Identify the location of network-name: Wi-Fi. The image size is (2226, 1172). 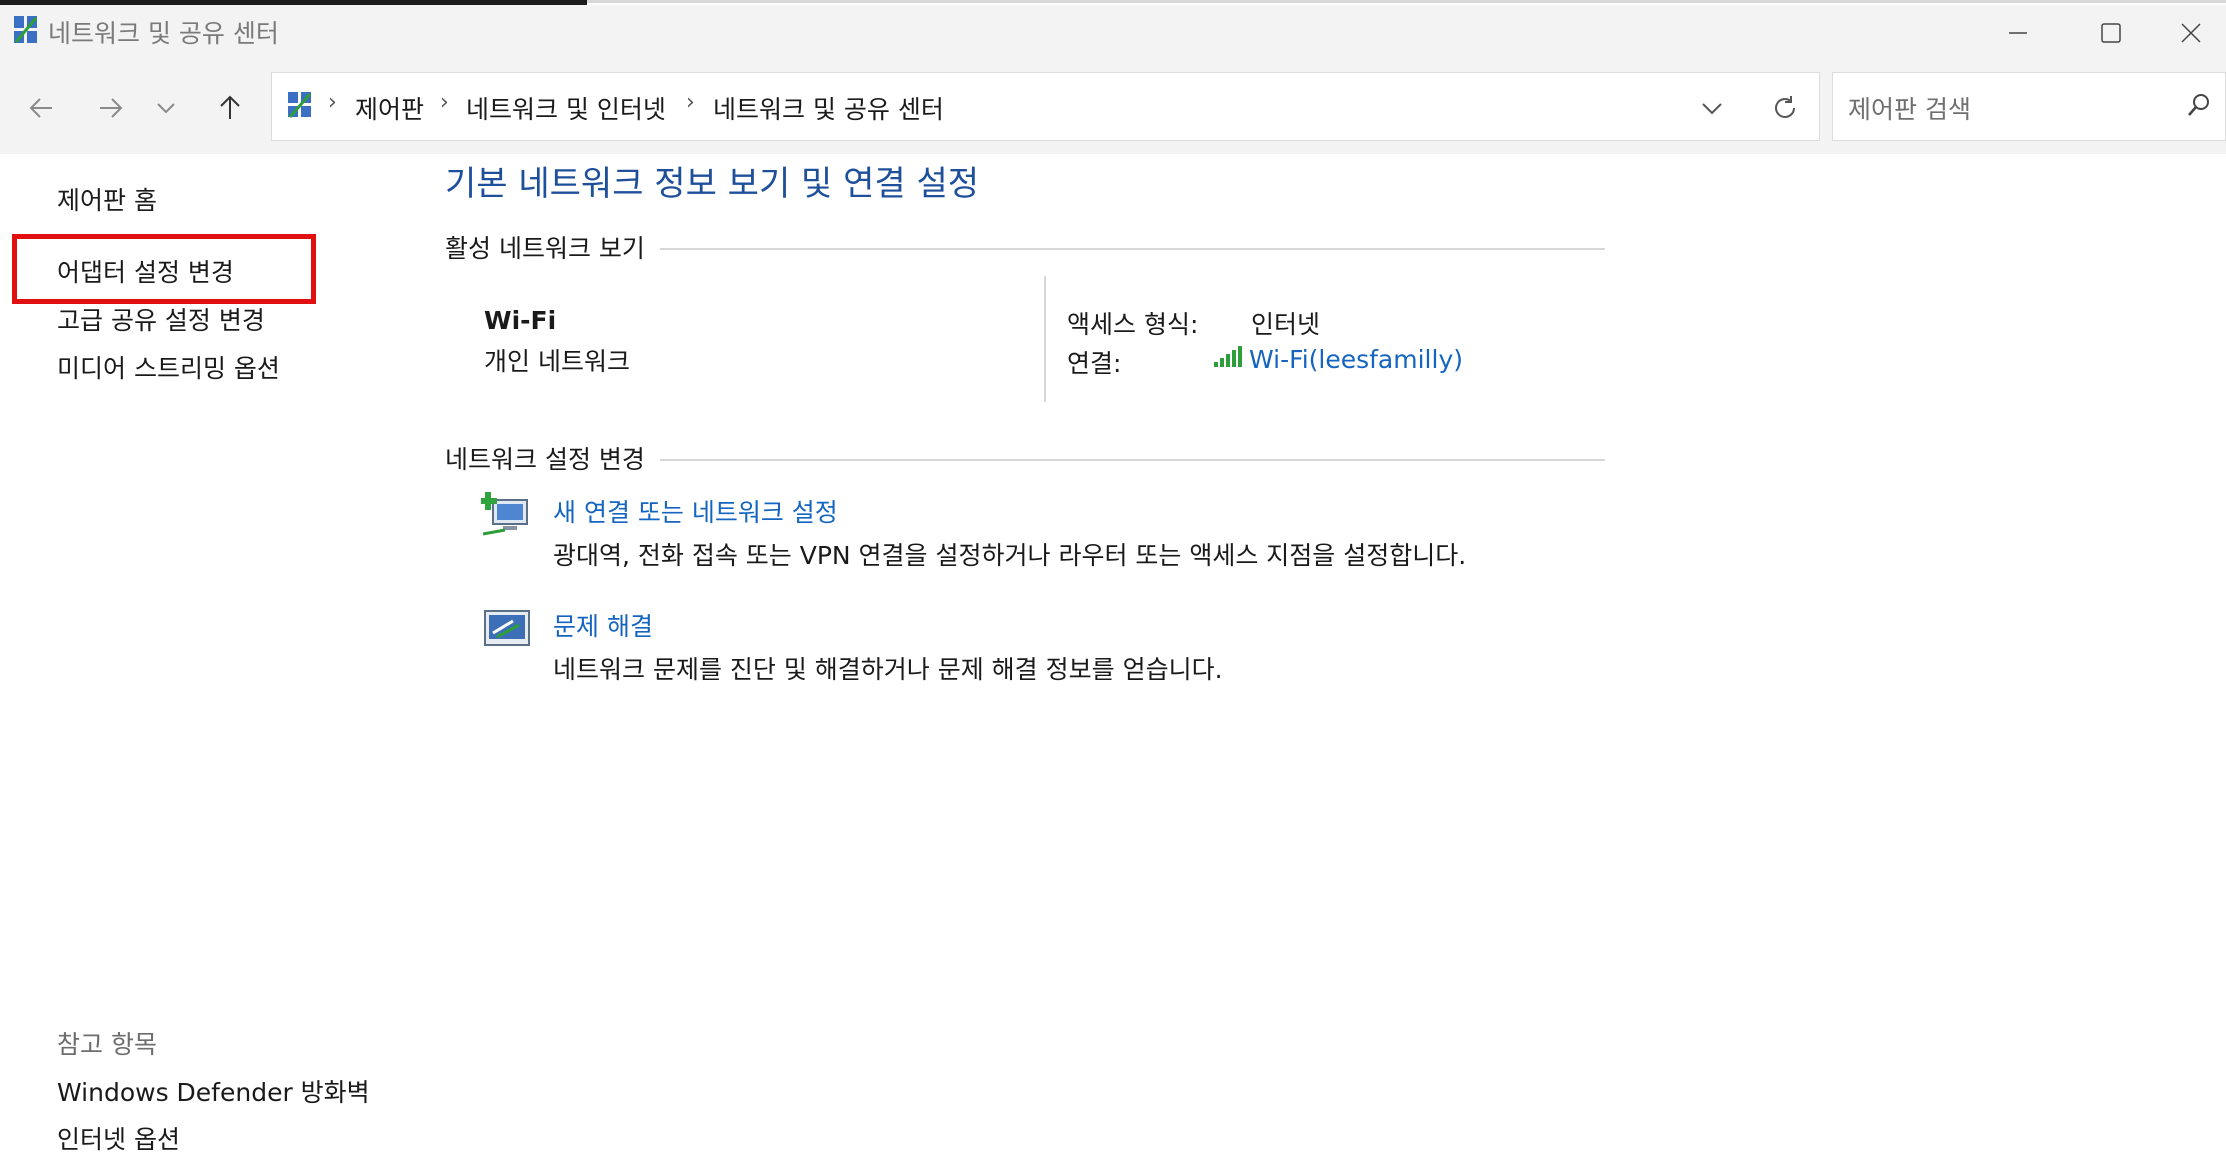
(520, 320).